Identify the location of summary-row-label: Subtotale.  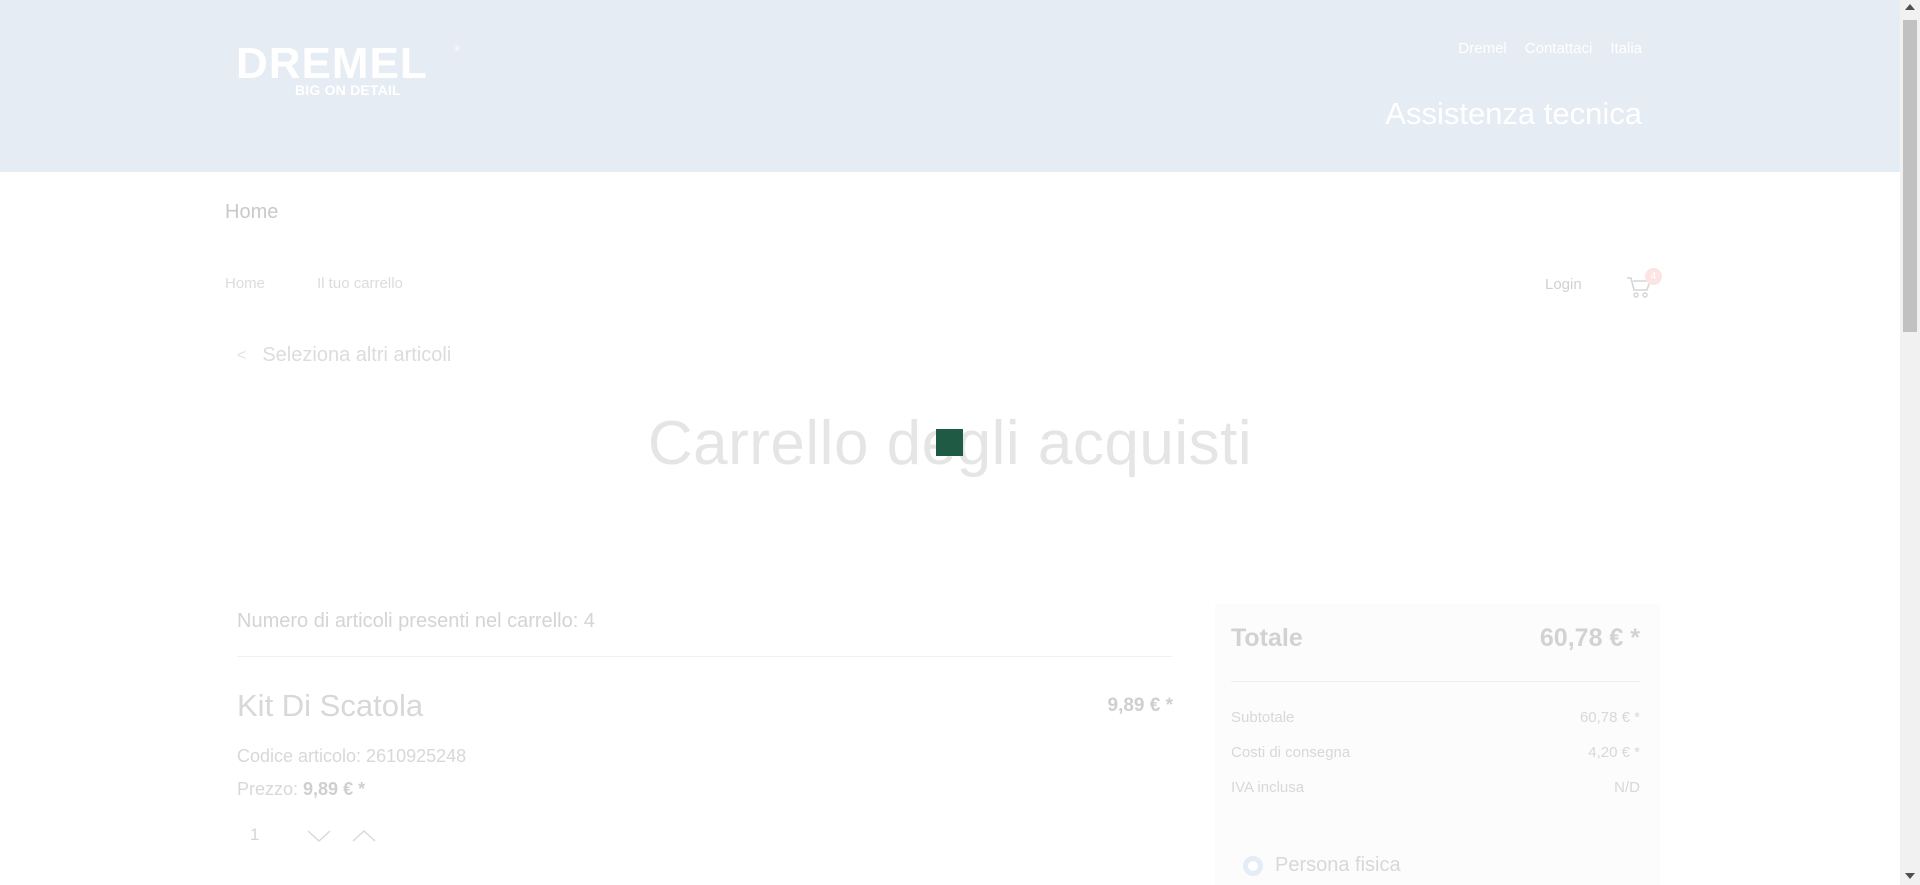
(1263, 717).